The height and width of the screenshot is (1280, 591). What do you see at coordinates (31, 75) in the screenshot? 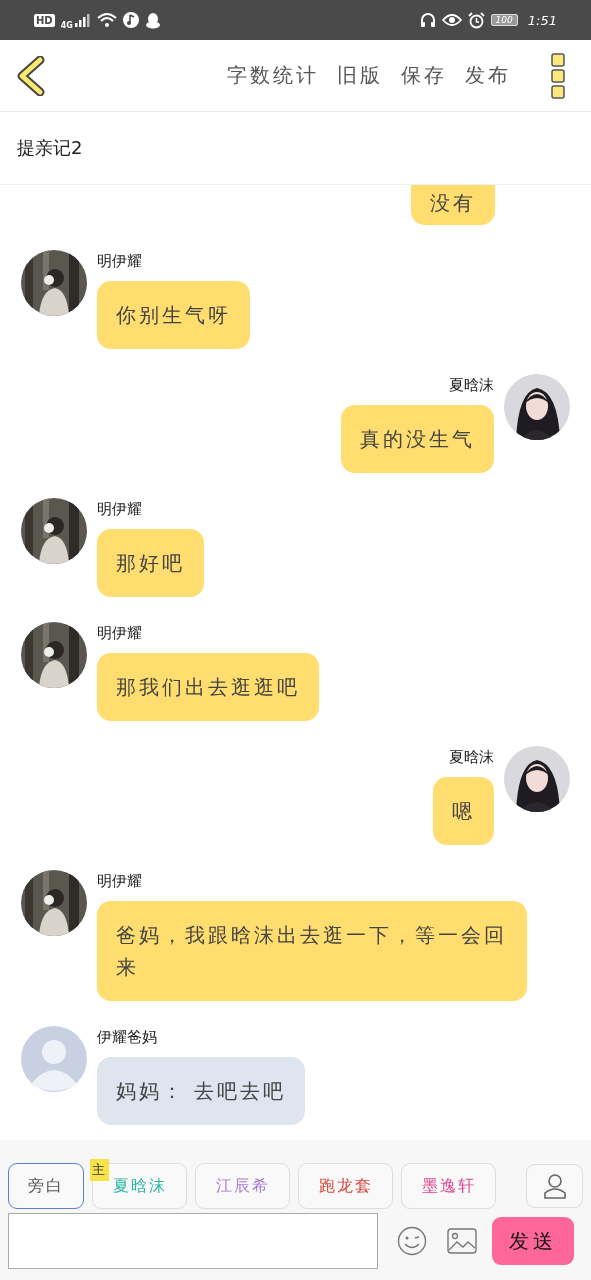
I see `back-icon` at bounding box center [31, 75].